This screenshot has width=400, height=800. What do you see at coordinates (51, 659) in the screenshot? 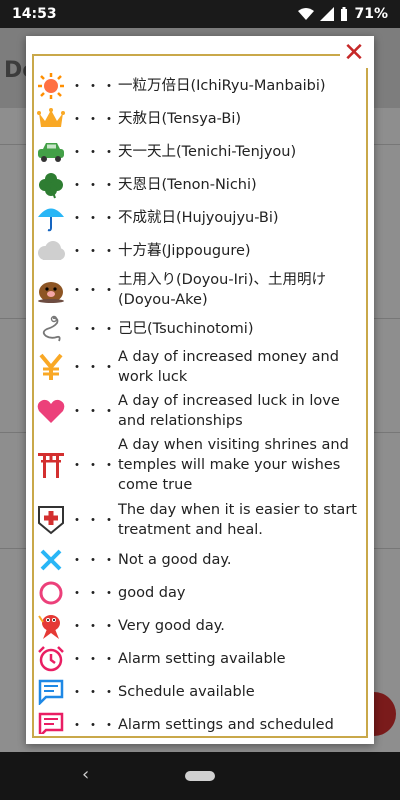
I see `alarm-clock-icon` at bounding box center [51, 659].